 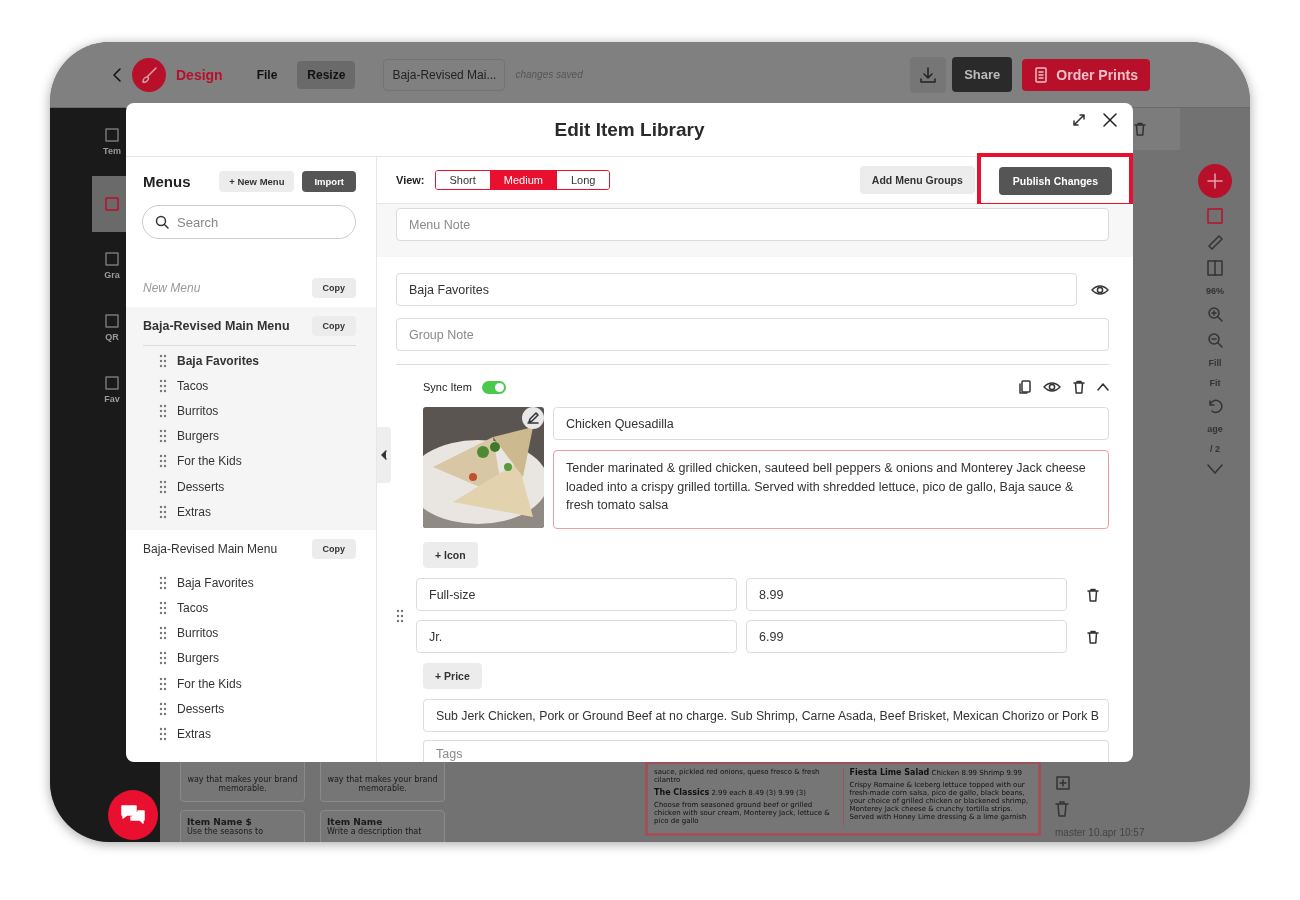 What do you see at coordinates (766, 751) in the screenshot?
I see `tags-field: Tags` at bounding box center [766, 751].